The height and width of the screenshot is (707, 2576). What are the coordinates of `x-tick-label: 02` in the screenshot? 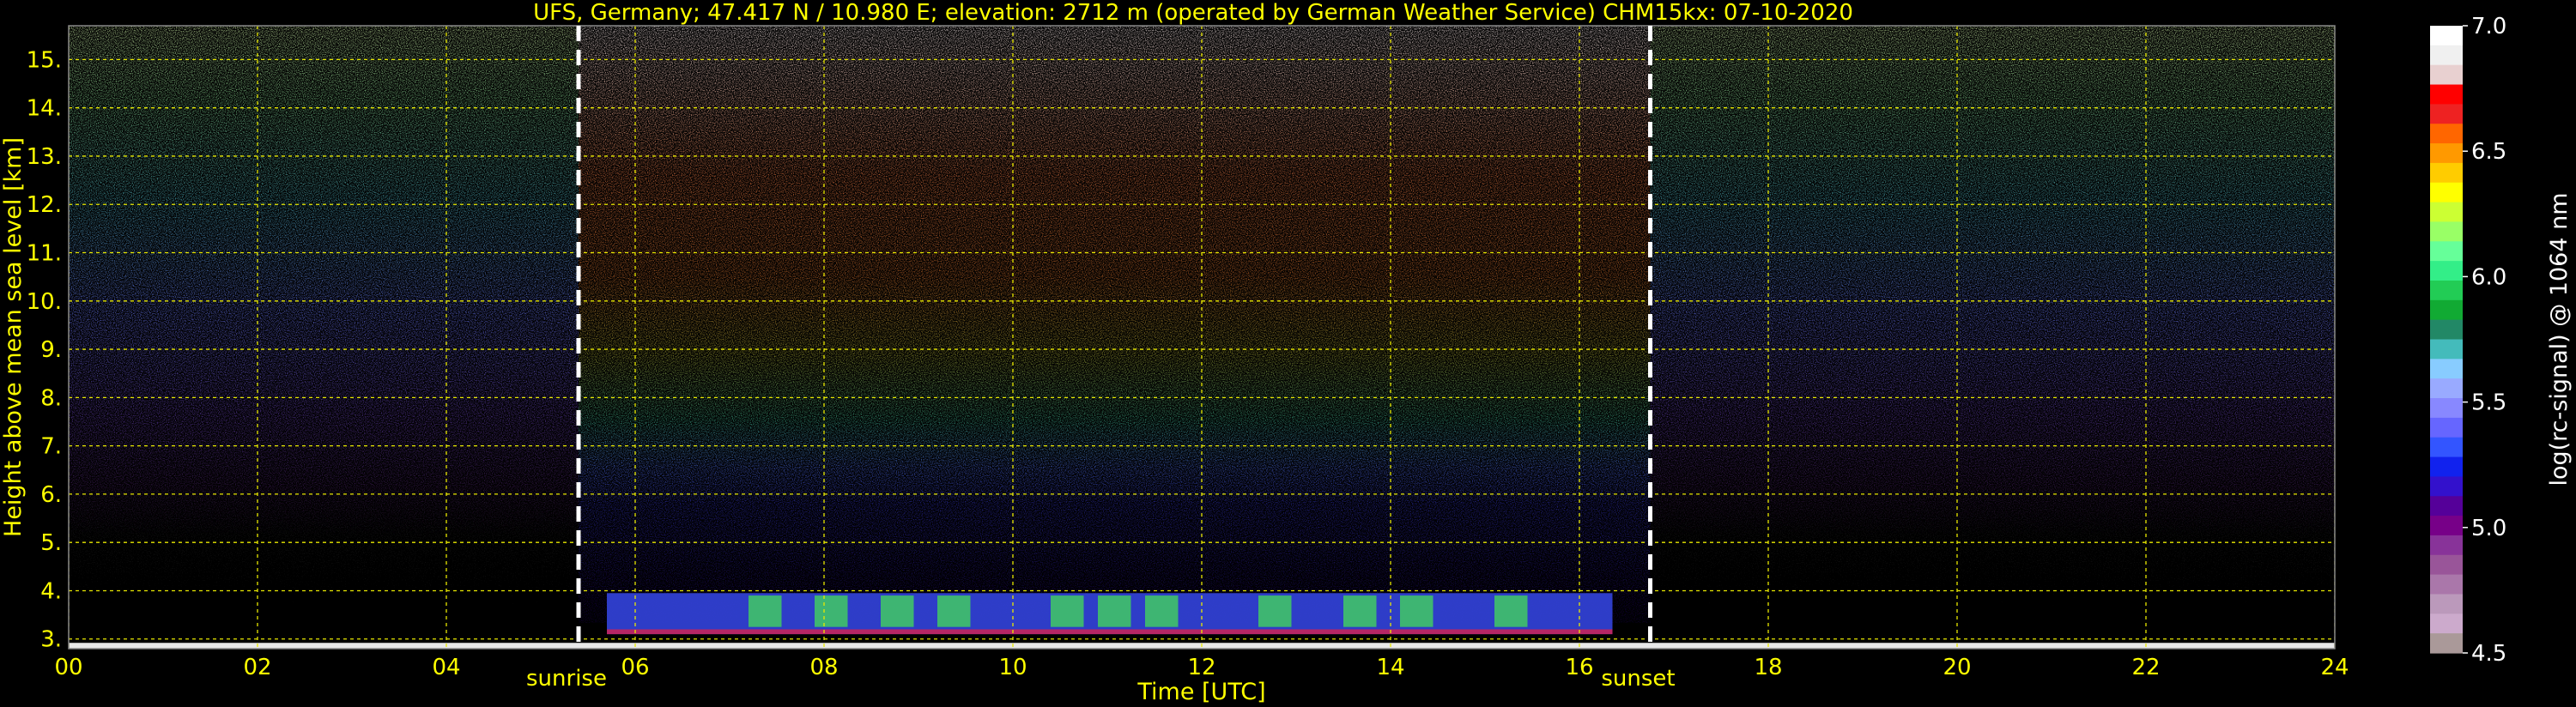 It's located at (257, 667).